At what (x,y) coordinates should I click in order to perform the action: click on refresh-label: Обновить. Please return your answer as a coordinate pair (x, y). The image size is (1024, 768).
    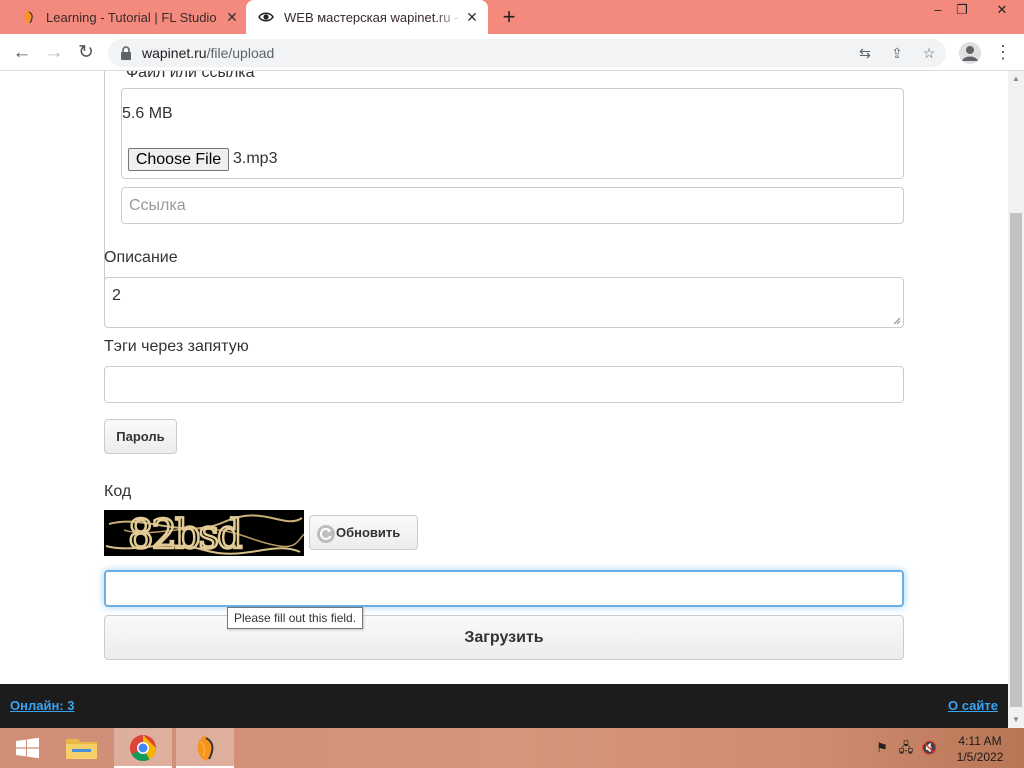
    Looking at the image, I should click on (368, 532).